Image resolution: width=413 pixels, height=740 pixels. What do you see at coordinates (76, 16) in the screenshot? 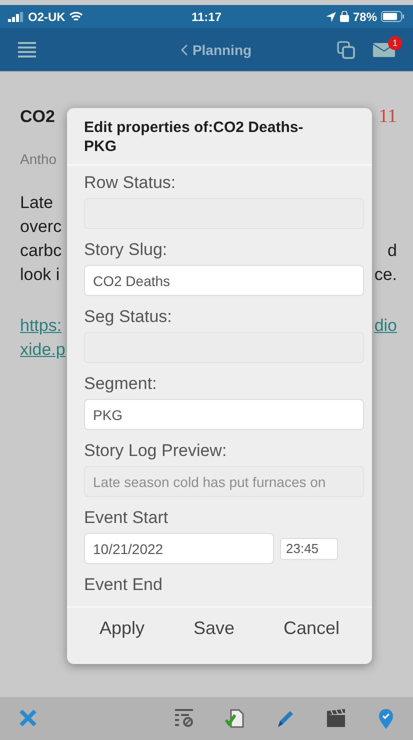
I see `wifi-icon` at bounding box center [76, 16].